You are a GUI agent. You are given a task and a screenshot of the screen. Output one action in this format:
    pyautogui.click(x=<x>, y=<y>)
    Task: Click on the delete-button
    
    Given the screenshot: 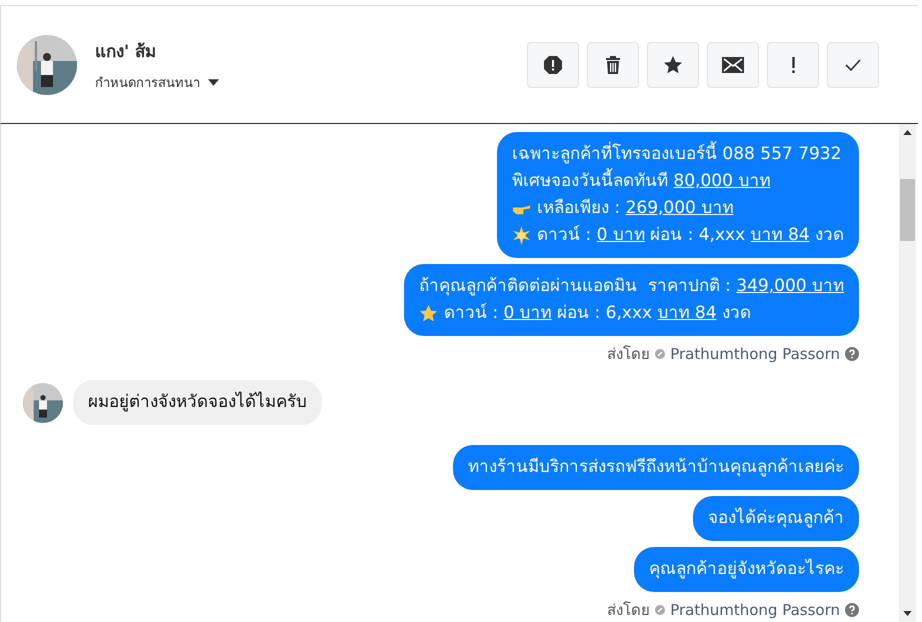 What is the action you would take?
    pyautogui.click(x=613, y=65)
    